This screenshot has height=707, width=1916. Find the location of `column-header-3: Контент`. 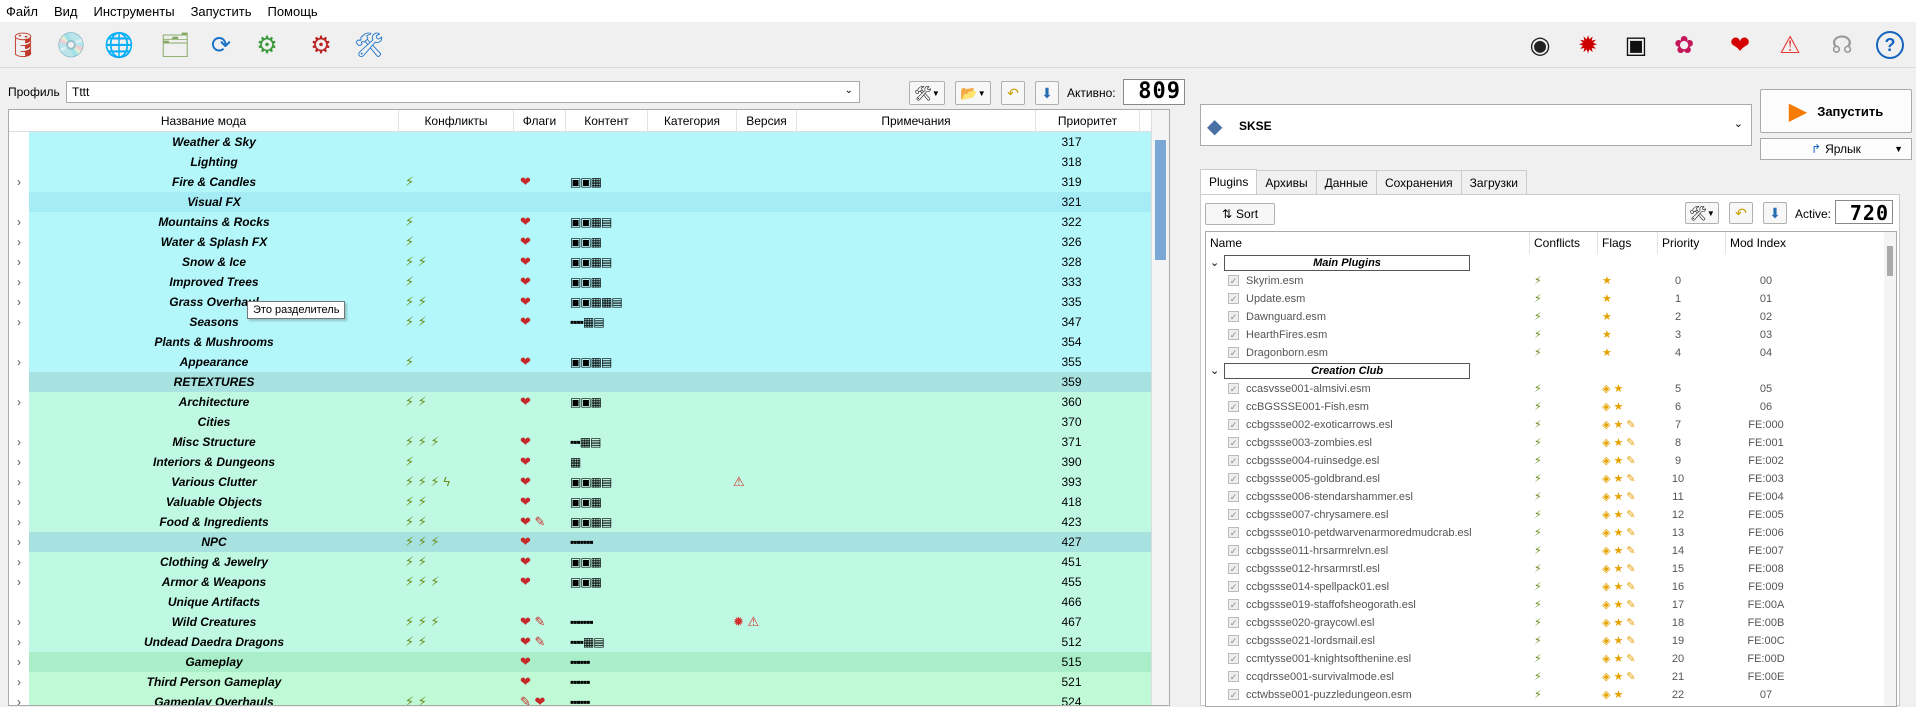

column-header-3: Контент is located at coordinates (607, 121).